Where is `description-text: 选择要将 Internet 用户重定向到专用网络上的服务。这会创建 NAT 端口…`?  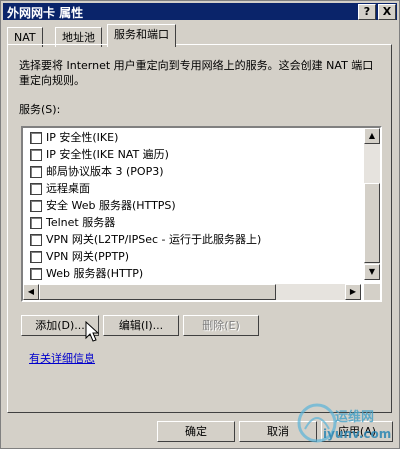 description-text: 选择要将 Internet 用户重定向到专用网络上的服务。这会创建 NAT 端口… is located at coordinates (196, 73).